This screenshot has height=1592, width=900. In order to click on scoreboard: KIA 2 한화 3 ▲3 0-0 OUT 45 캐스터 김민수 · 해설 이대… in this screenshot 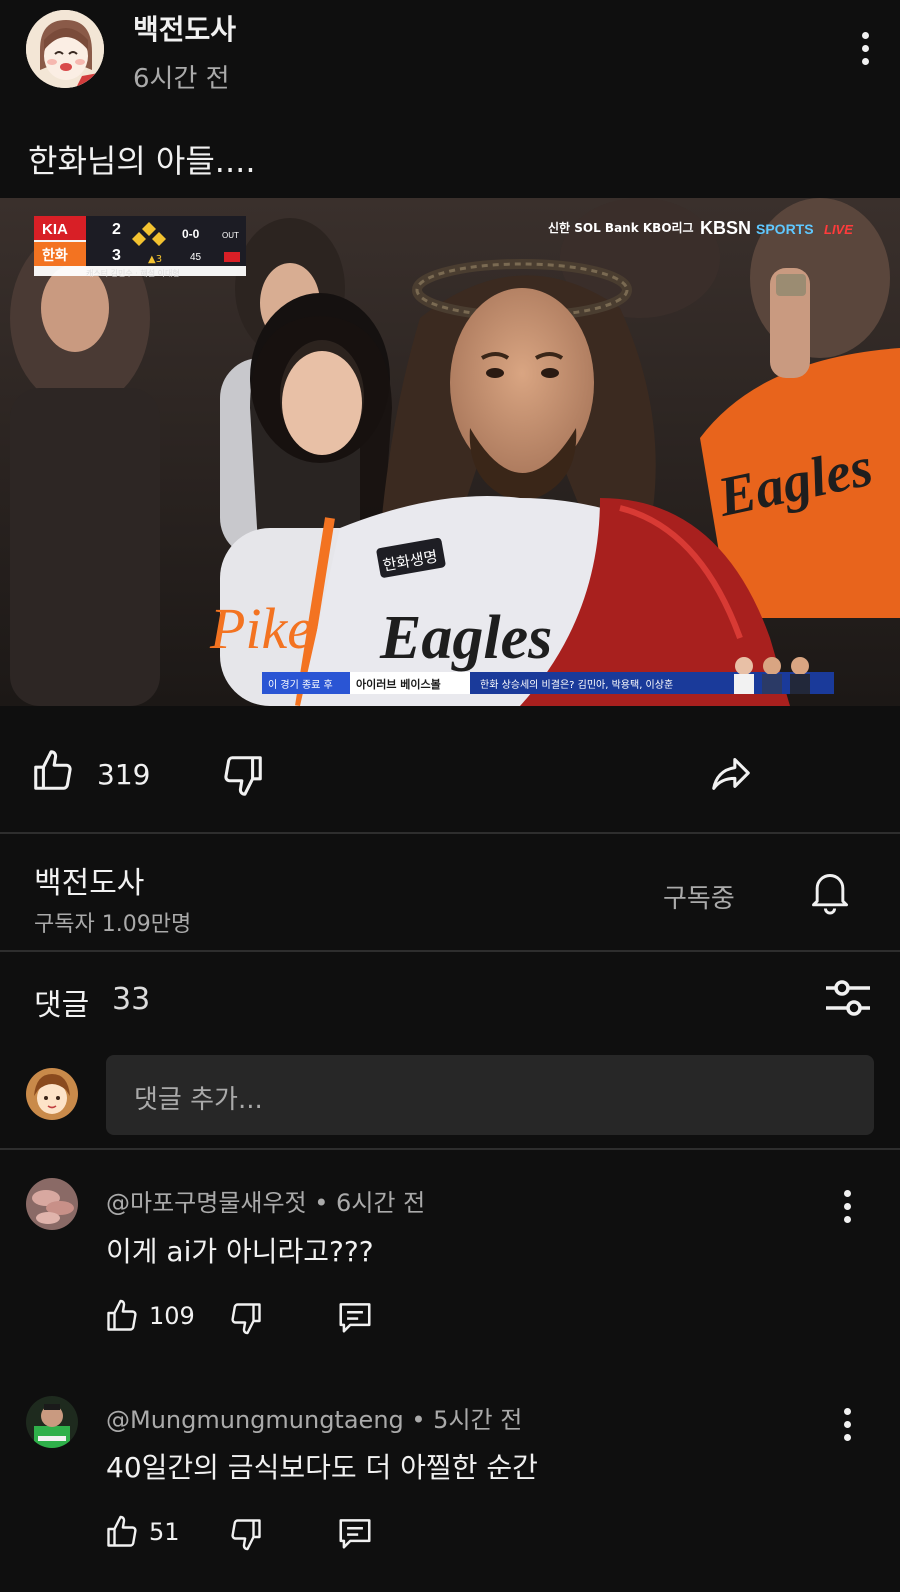, I will do `click(140, 247)`.